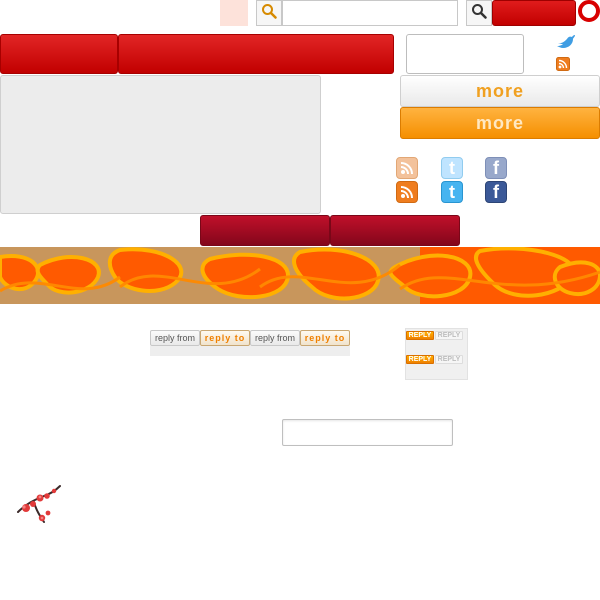 The height and width of the screenshot is (600, 600). Describe the element at coordinates (367, 432) in the screenshot. I see `comment-input` at that location.